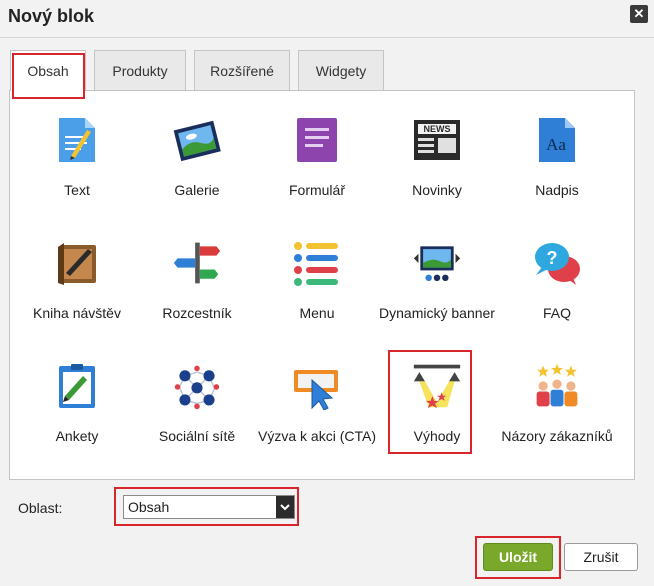 The width and height of the screenshot is (654, 586). Describe the element at coordinates (209, 507) in the screenshot. I see `area-select: Obsah` at that location.